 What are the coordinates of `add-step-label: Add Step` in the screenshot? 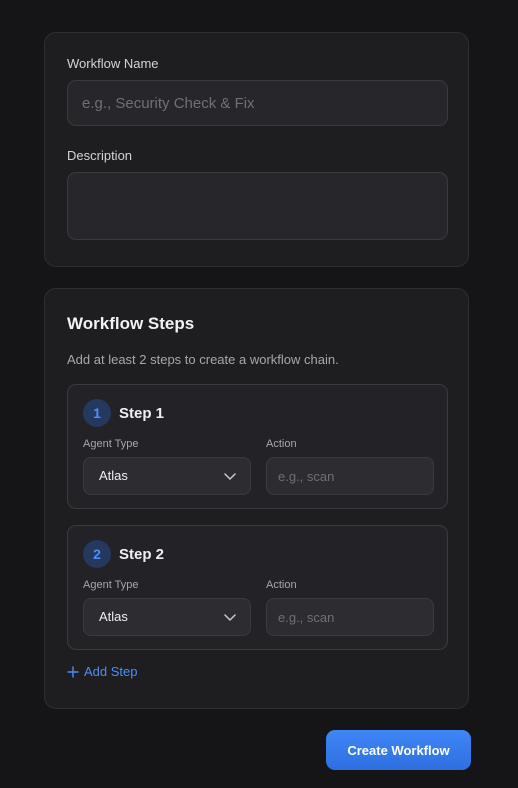 It's located at (111, 671).